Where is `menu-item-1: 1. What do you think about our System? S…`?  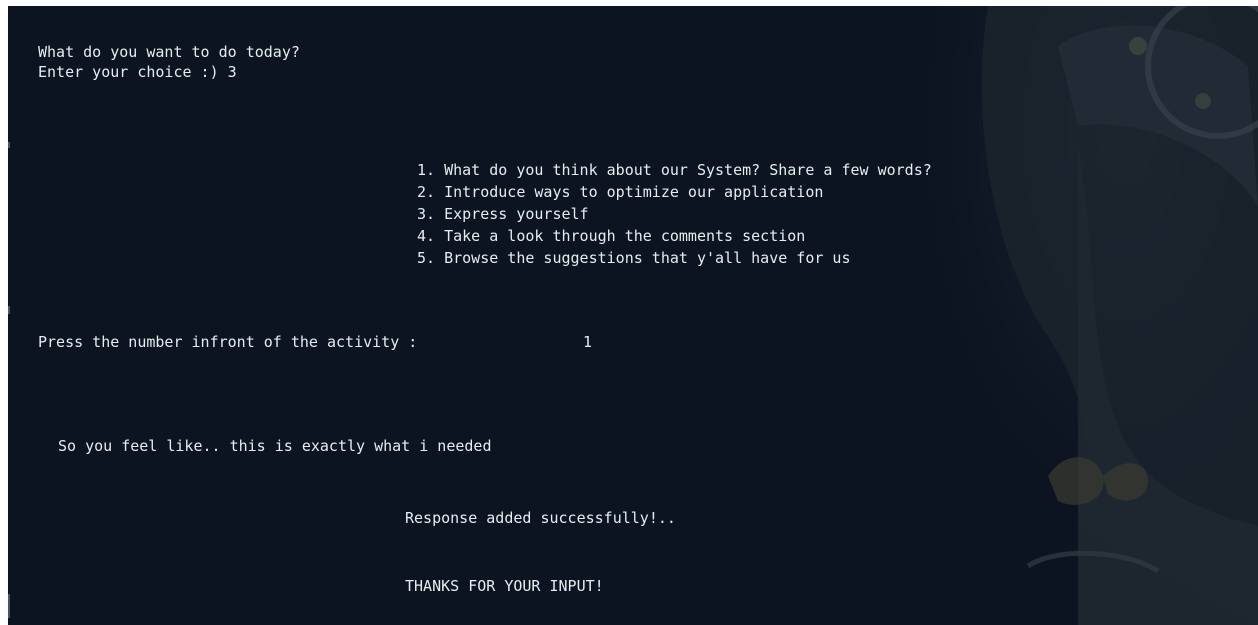 menu-item-1: 1. What do you think about our System? S… is located at coordinates (674, 170).